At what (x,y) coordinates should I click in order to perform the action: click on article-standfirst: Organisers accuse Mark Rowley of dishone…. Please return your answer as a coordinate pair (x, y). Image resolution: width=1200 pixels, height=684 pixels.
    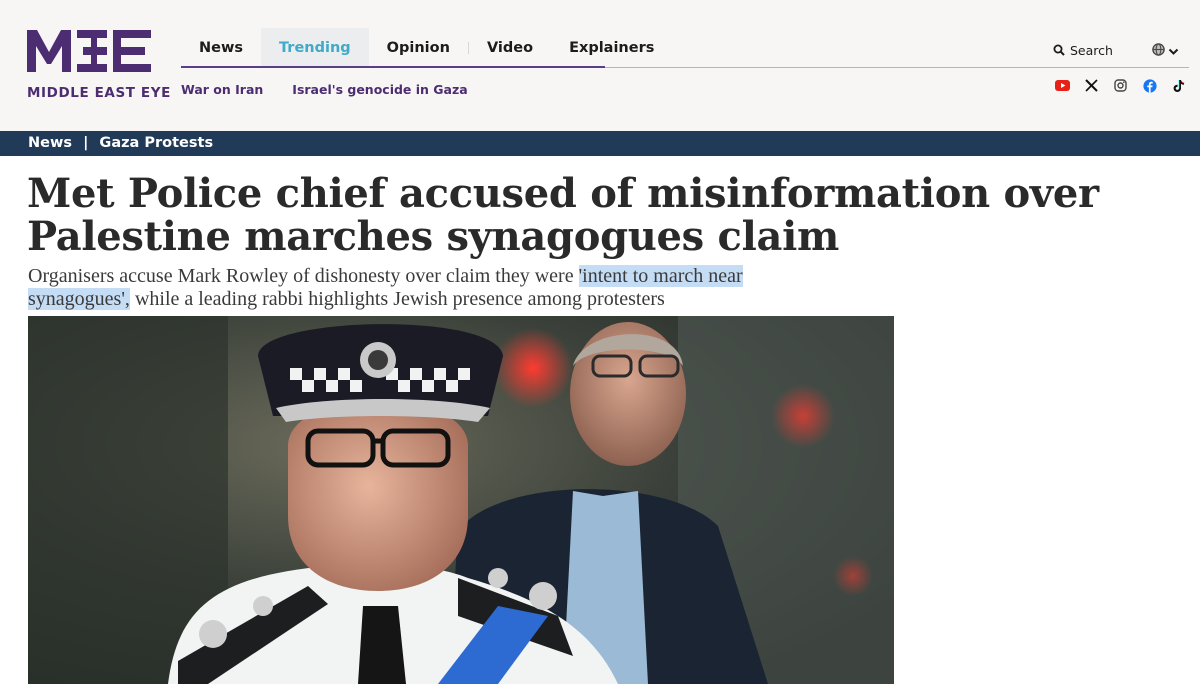
    Looking at the image, I should click on (413, 288).